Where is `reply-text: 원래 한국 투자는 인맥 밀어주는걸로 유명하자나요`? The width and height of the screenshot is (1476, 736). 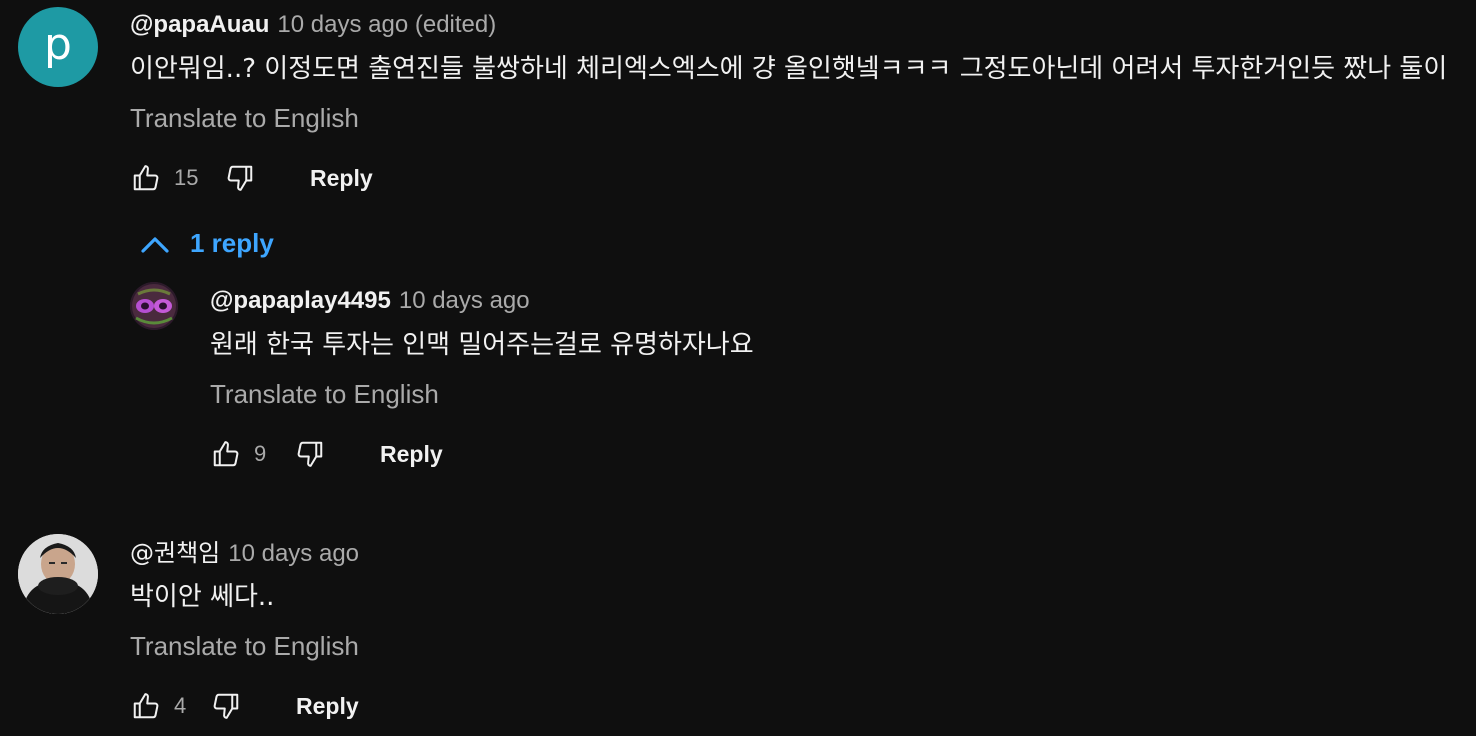 reply-text: 원래 한국 투자는 인맥 밀어주는걸로 유명하자나요 is located at coordinates (482, 345).